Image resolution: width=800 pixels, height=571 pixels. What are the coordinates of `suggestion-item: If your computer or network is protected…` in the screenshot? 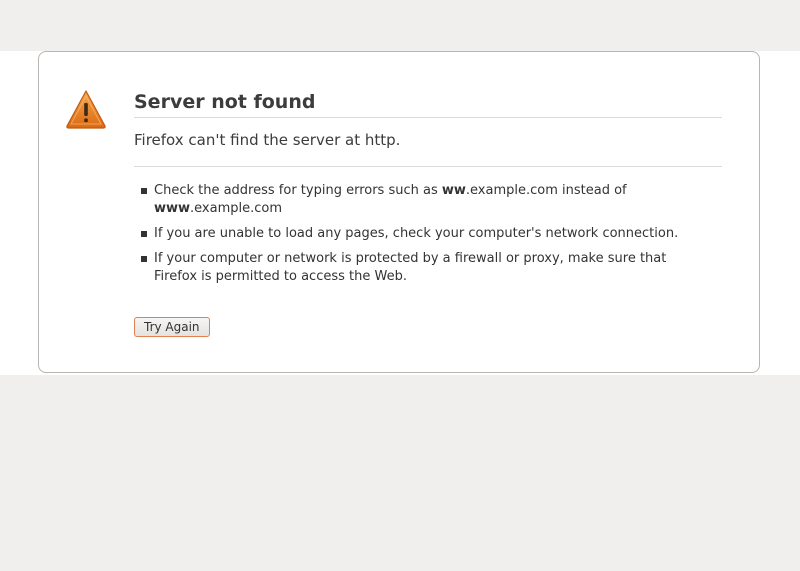 It's located at (407, 268).